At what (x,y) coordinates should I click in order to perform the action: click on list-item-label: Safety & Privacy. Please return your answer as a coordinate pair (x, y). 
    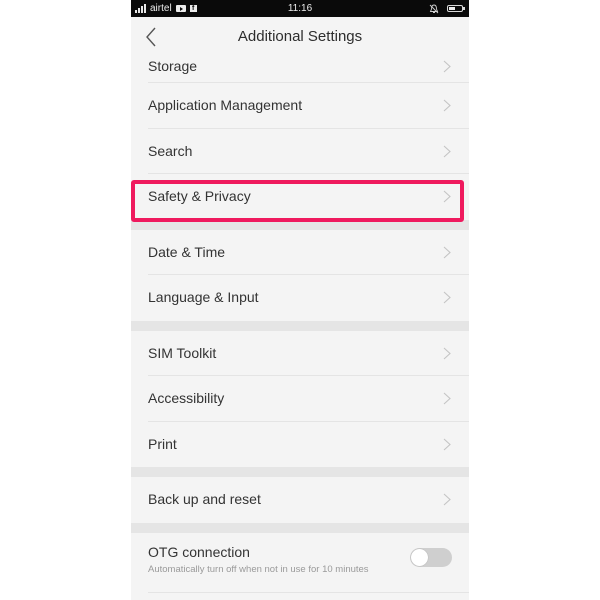
    Looking at the image, I should click on (199, 196).